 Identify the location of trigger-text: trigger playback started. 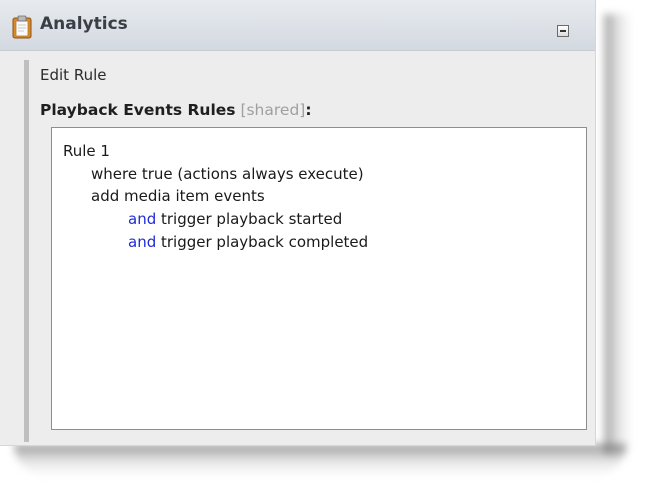
(249, 219).